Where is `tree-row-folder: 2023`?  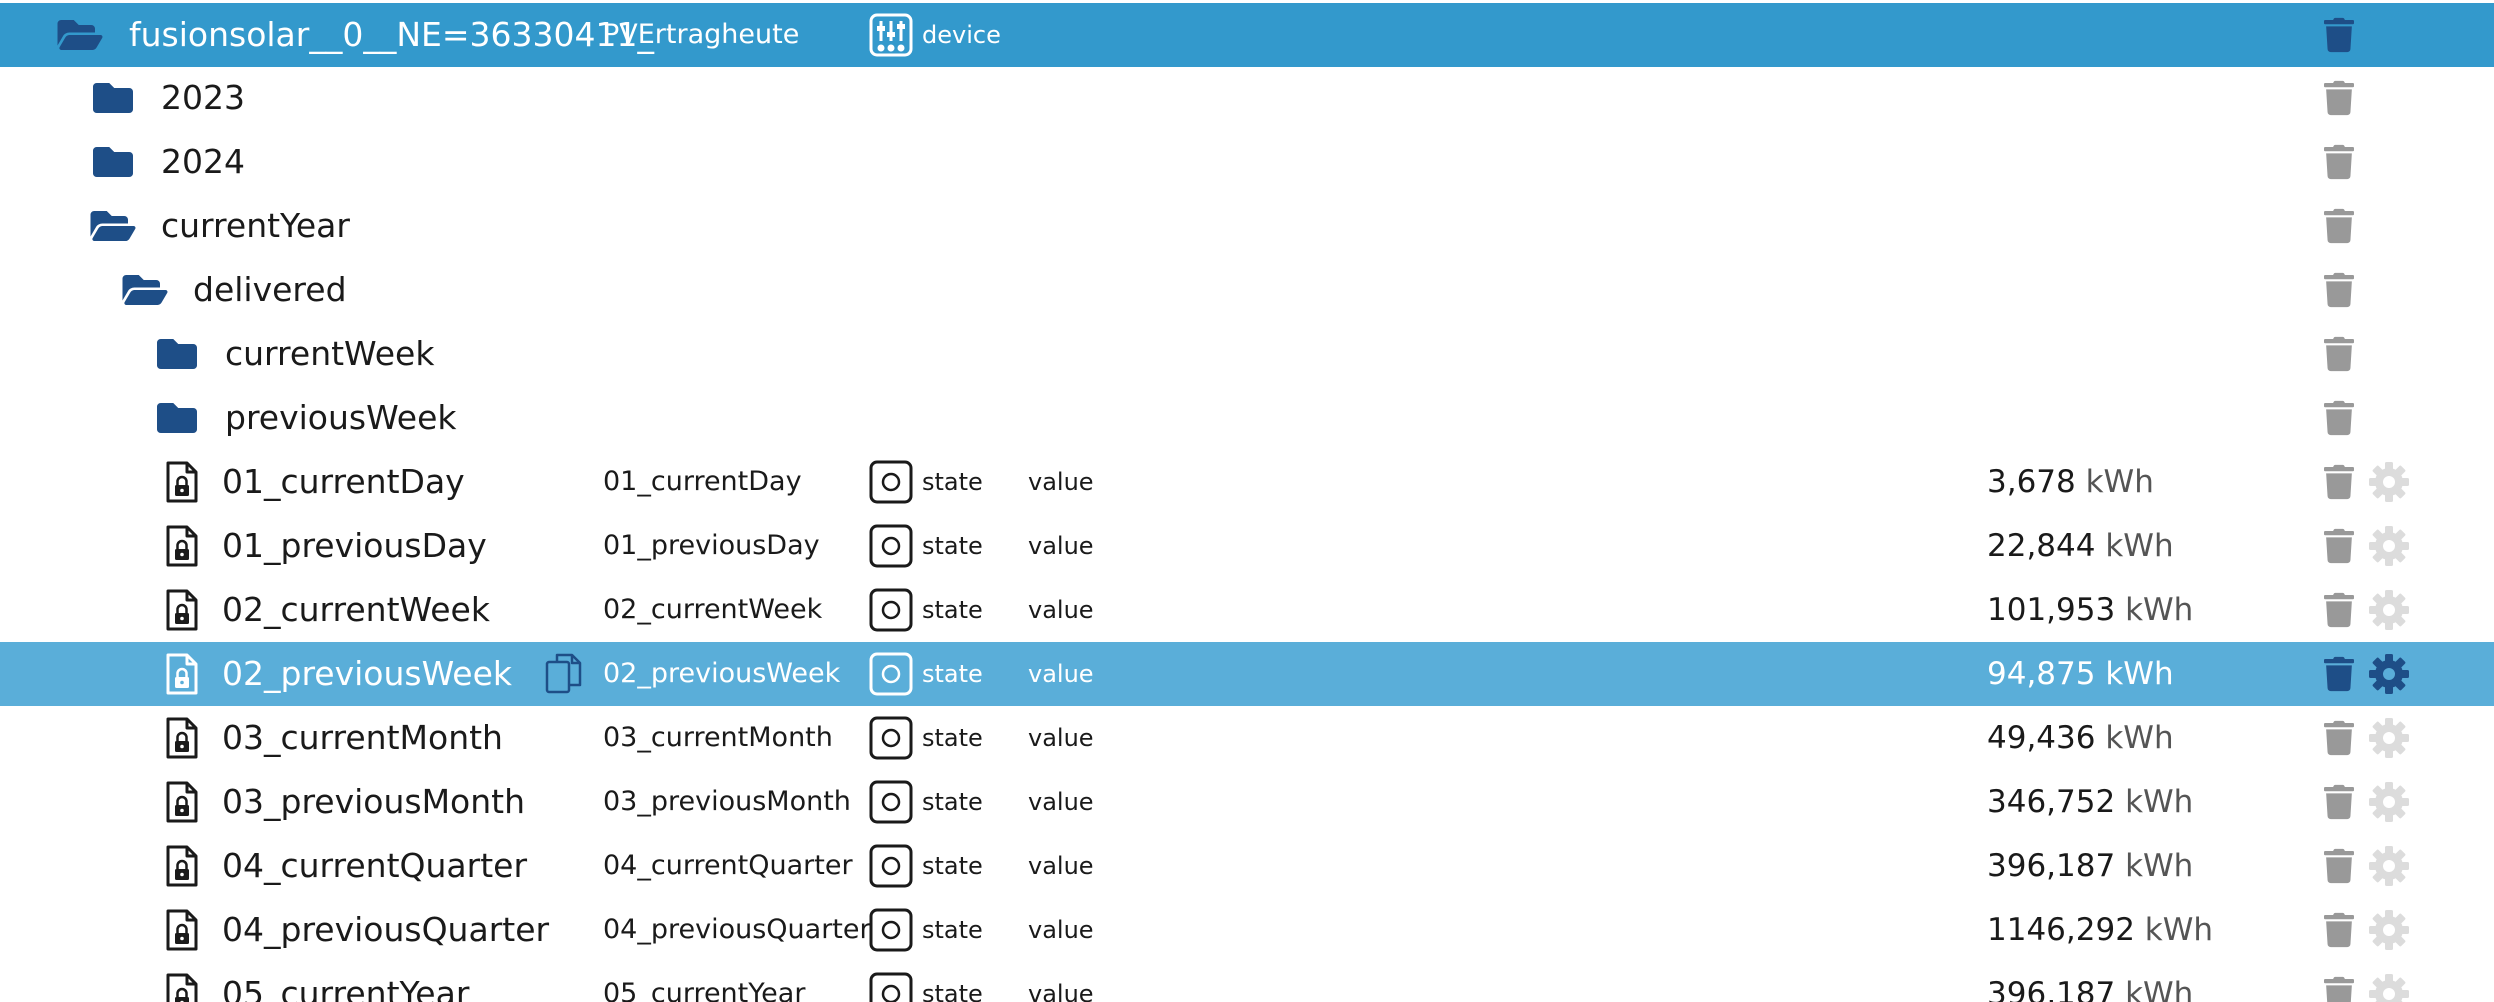
tree-row-folder: 2023 is located at coordinates (1247, 98).